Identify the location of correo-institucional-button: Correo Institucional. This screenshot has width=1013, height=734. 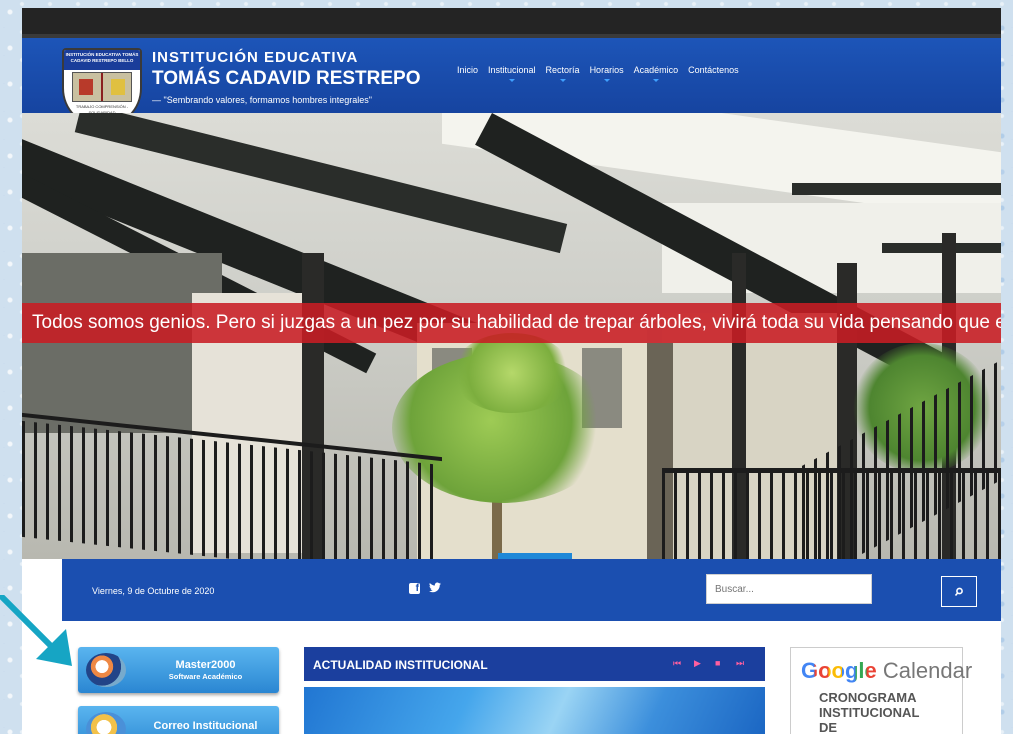
(178, 720).